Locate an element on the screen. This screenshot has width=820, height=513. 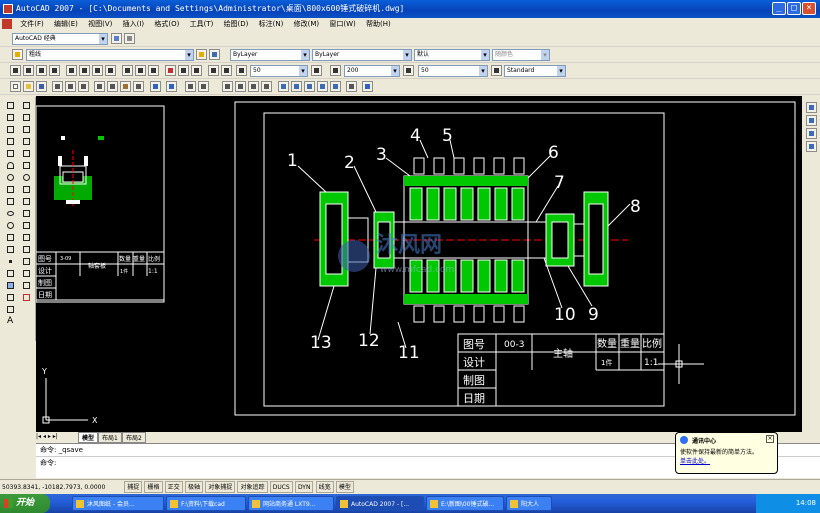
color-combo: ByLayer is located at coordinates (270, 55).